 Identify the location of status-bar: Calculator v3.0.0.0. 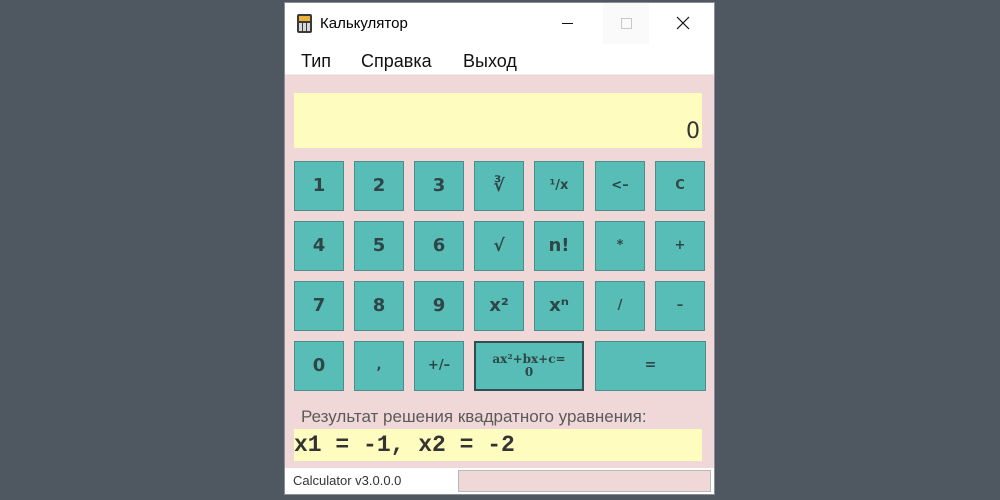
(499, 481).